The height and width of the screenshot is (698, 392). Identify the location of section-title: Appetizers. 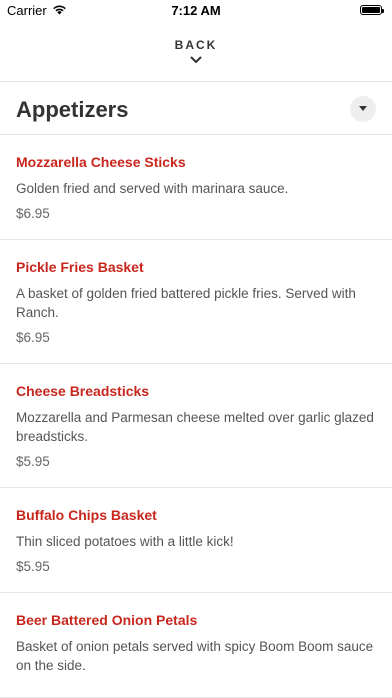
(72, 109).